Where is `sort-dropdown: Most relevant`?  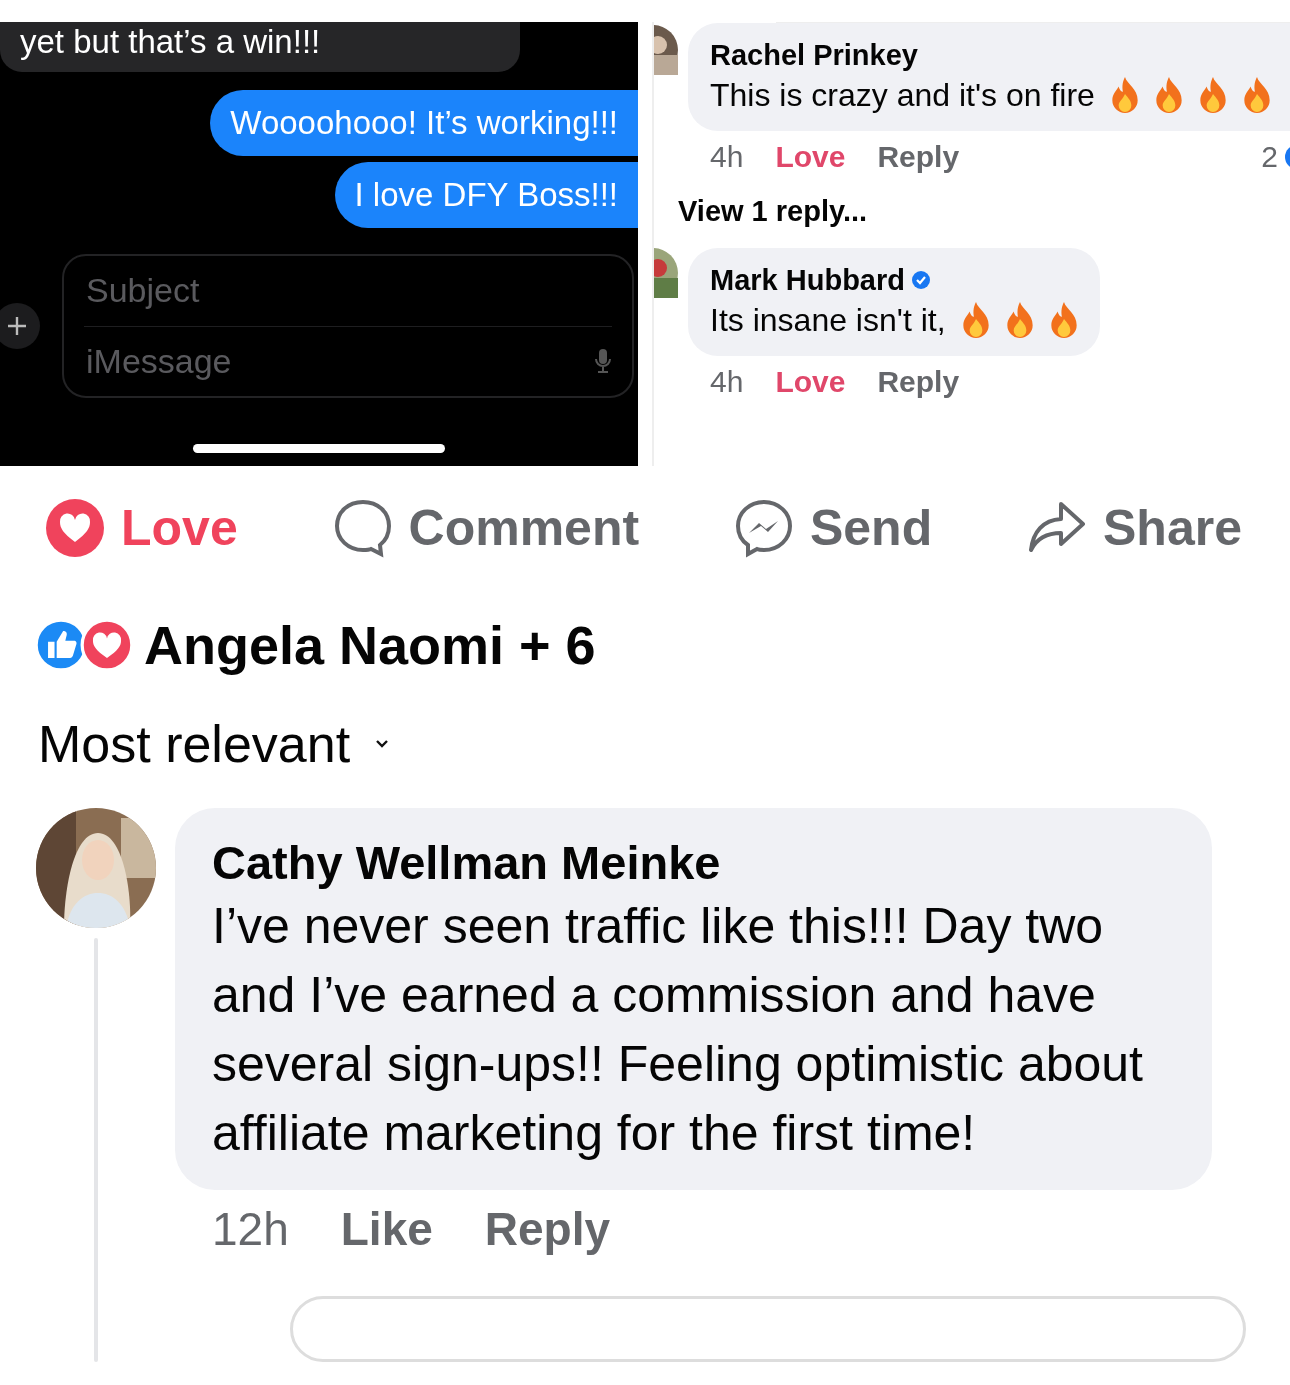
sort-dropdown: Most relevant is located at coordinates (214, 744).